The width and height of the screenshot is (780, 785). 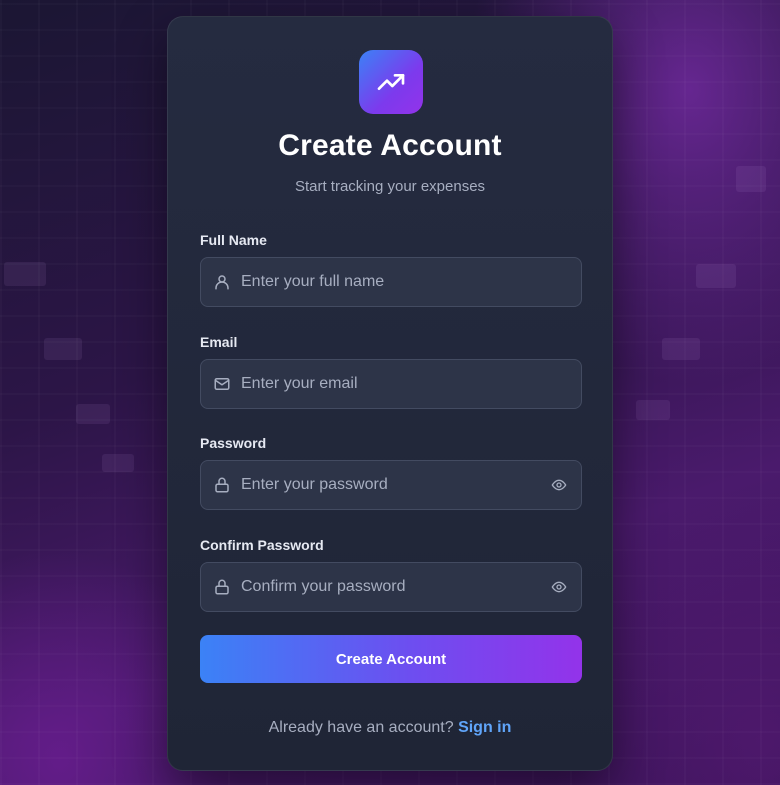 I want to click on email-input, so click(x=391, y=384).